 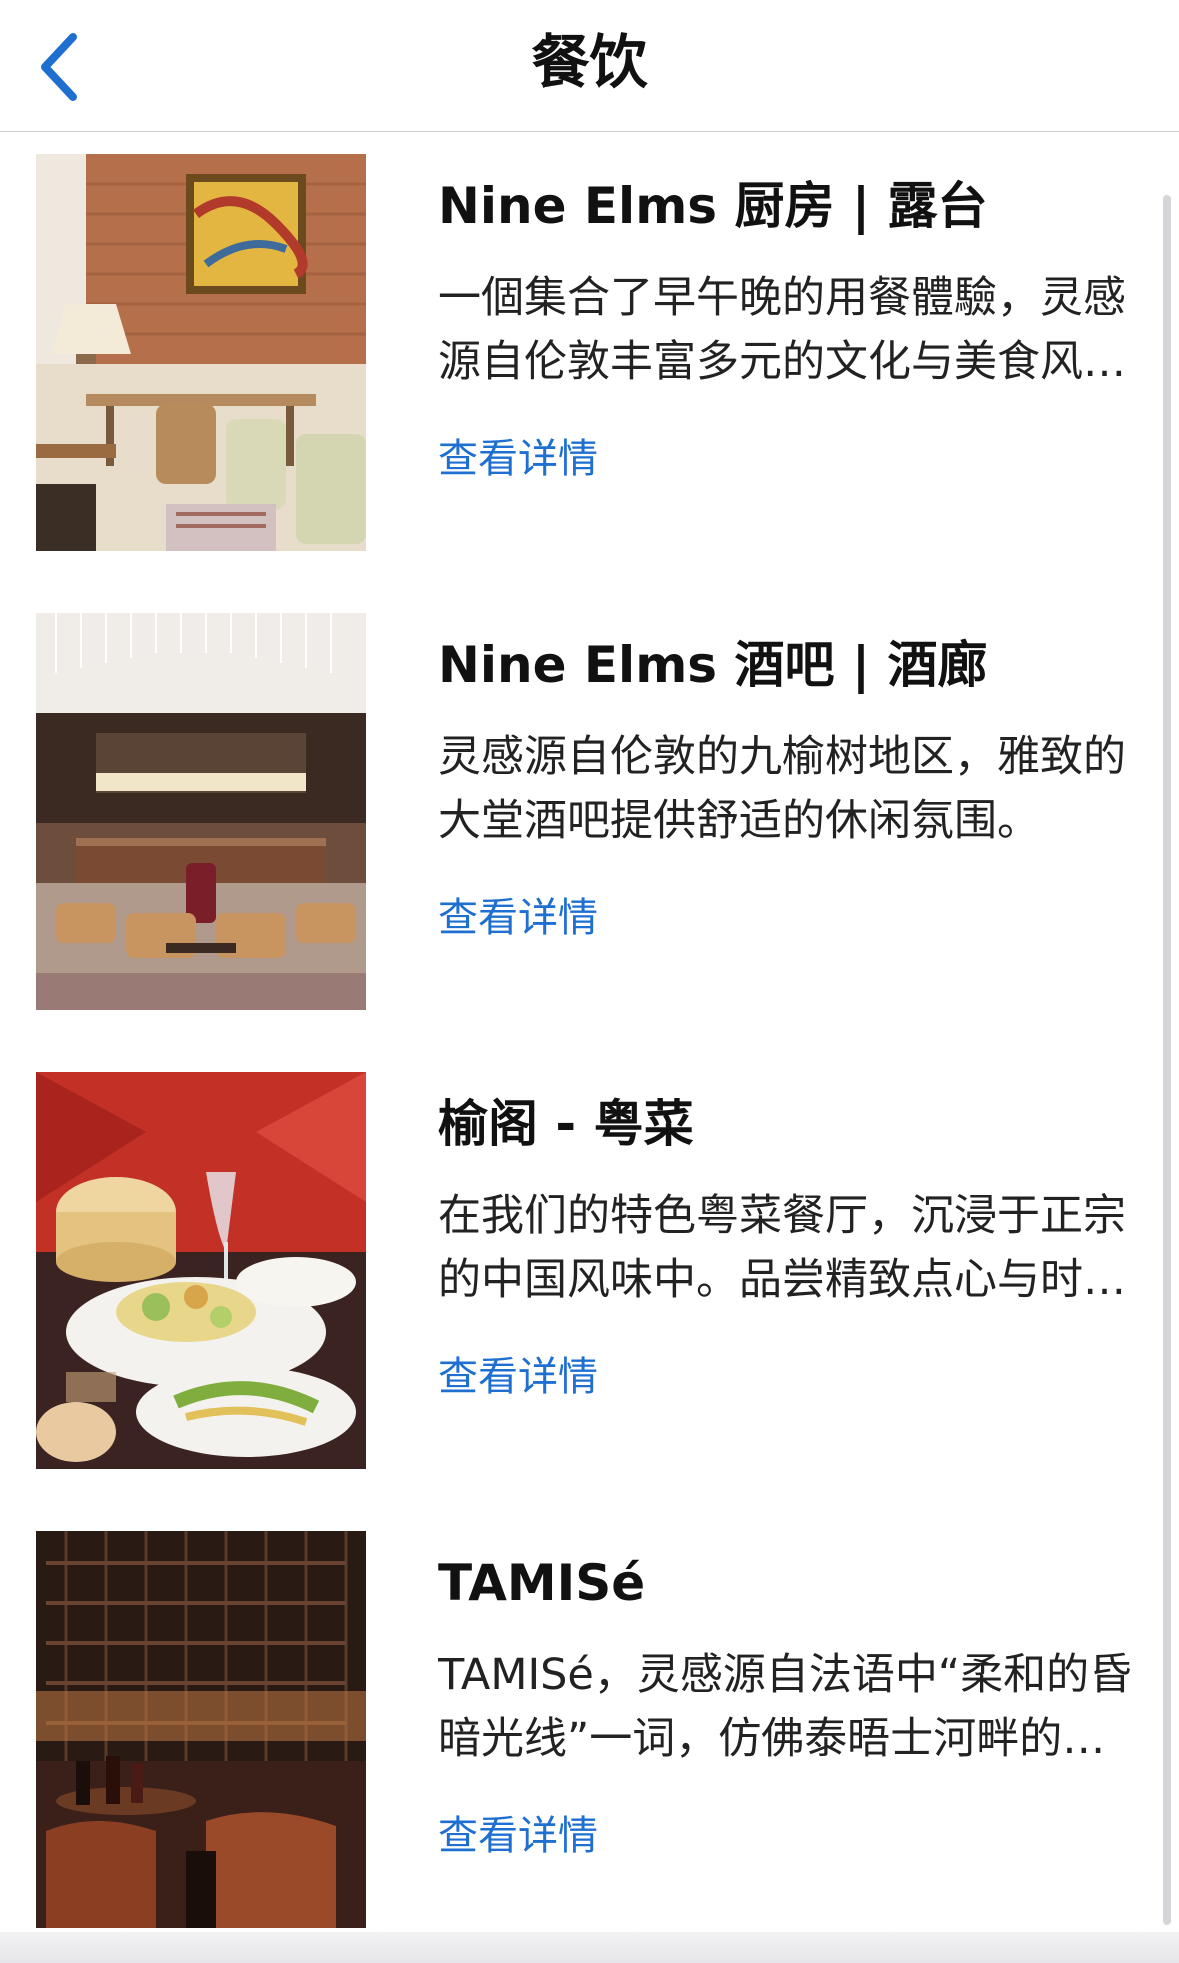 What do you see at coordinates (713, 206) in the screenshot?
I see `item-title: Nine Elms 厨房 | 露台` at bounding box center [713, 206].